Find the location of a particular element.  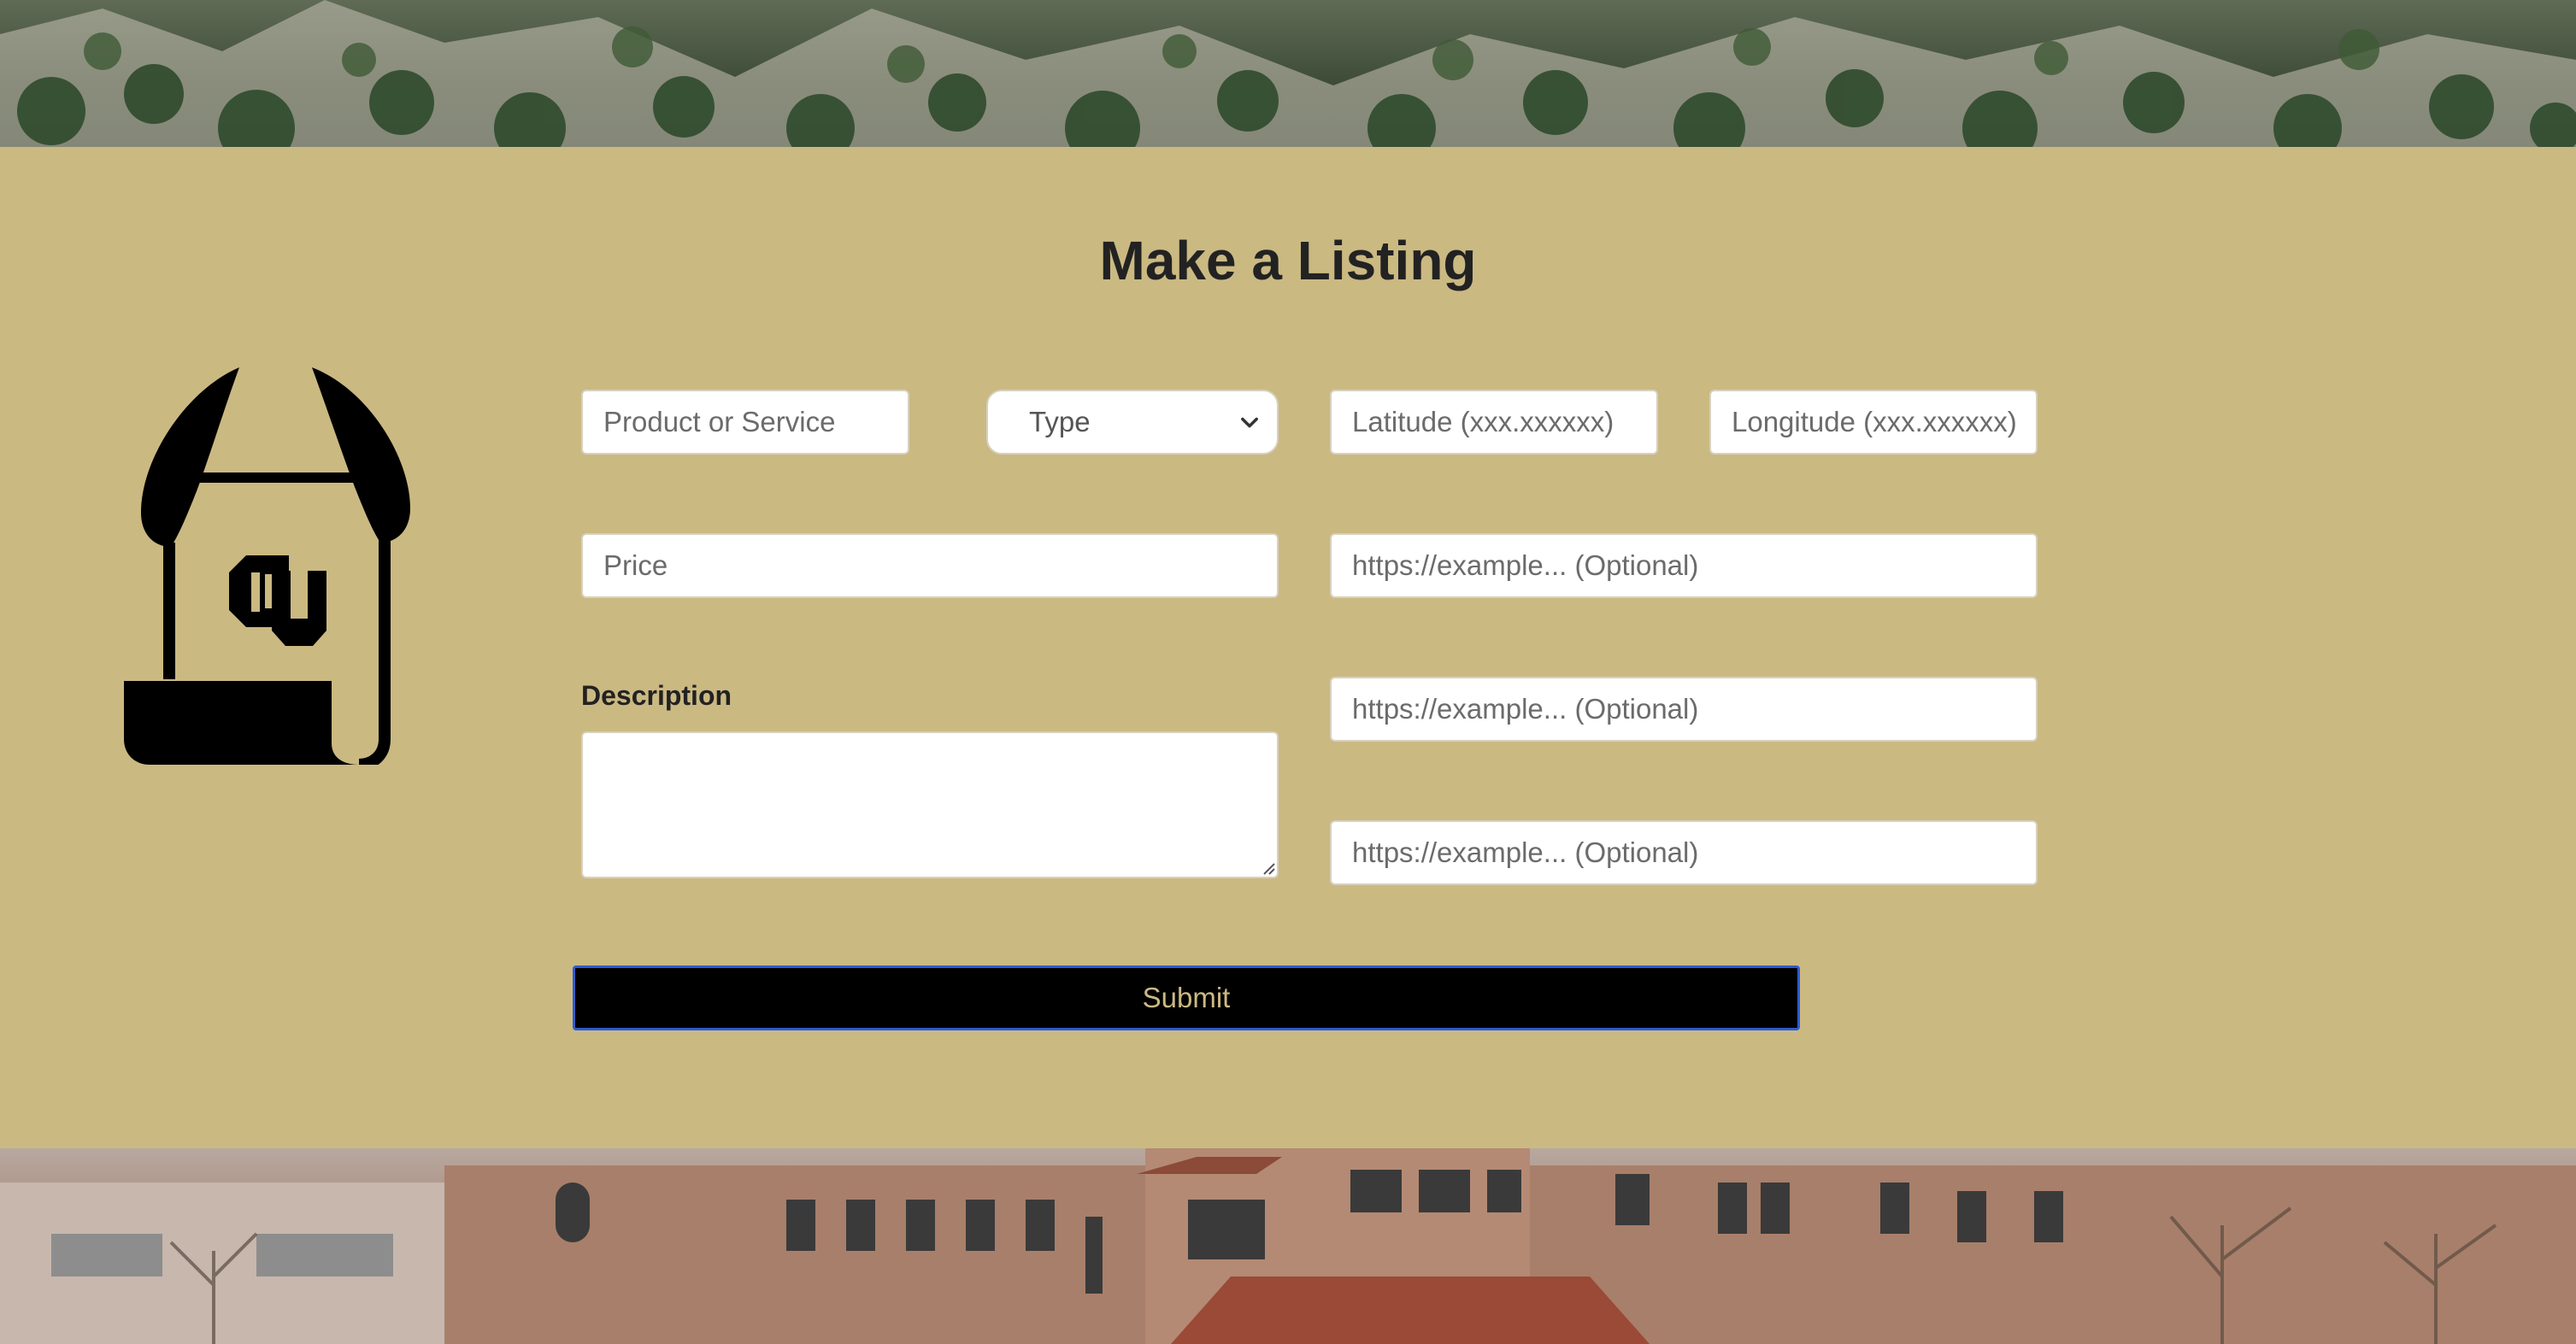

chevron-down-icon is located at coordinates (1249, 422).